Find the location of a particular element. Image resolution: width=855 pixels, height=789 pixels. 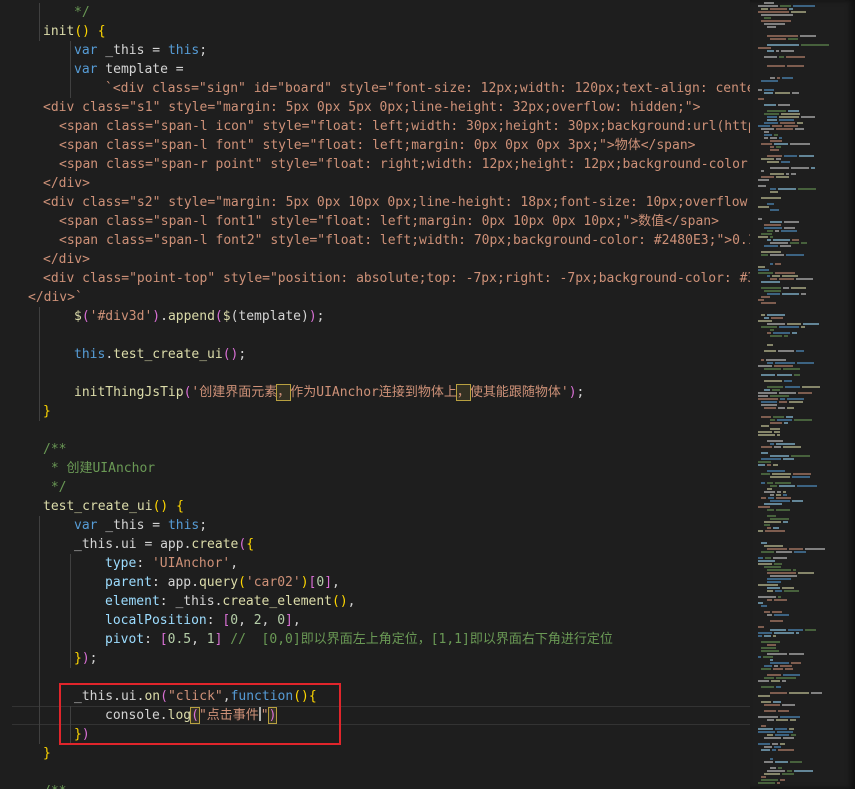

code-token: ) is located at coordinates (304, 582).